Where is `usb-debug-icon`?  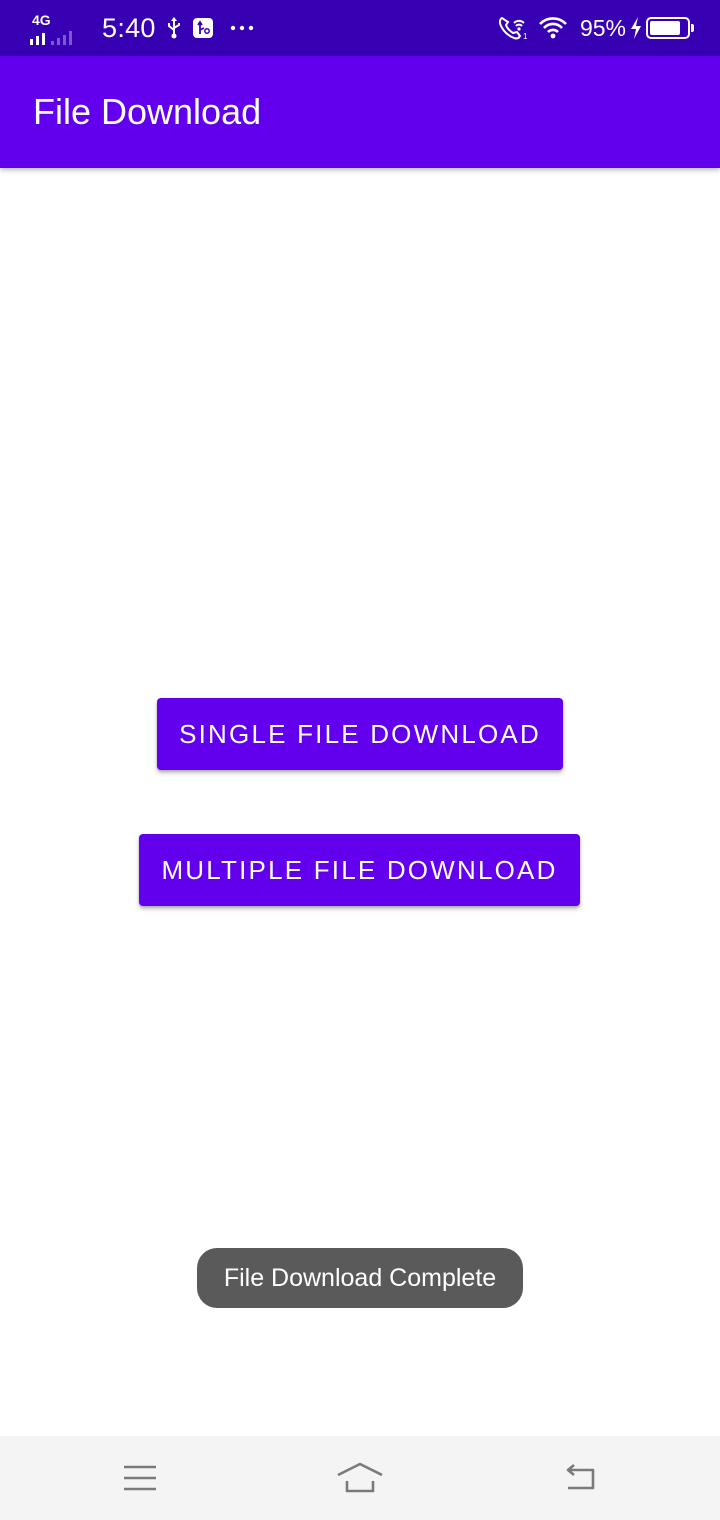
usb-debug-icon is located at coordinates (203, 28).